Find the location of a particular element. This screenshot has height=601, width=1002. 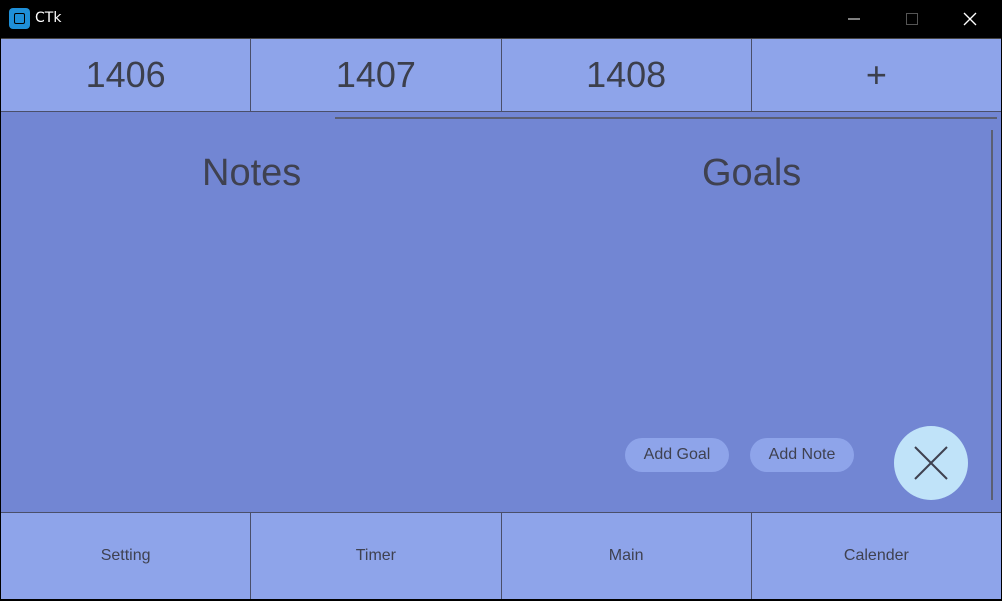

tab-1406: 1406 is located at coordinates (126, 75).